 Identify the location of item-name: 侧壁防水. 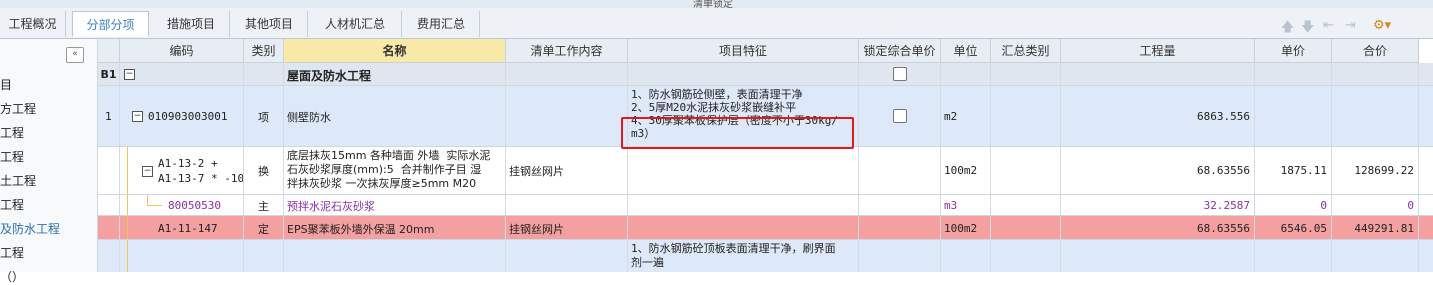
(309, 117).